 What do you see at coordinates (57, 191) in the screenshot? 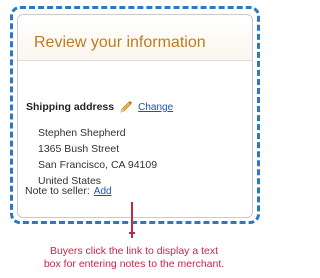
I see `note-to-seller-label: Note to seller:` at bounding box center [57, 191].